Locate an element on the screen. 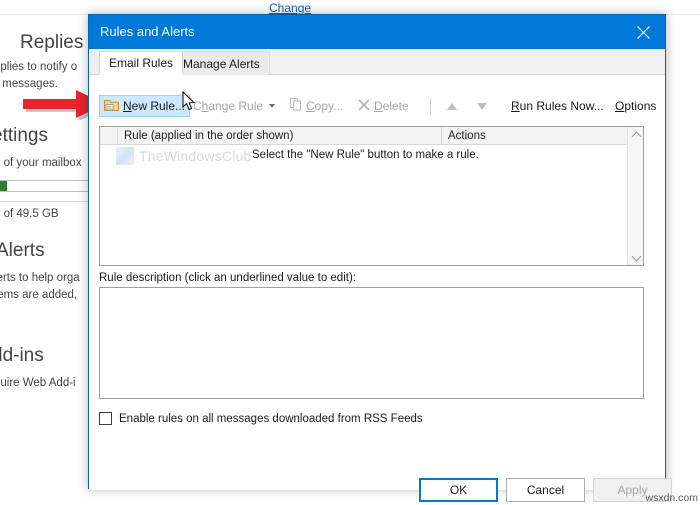 This screenshot has height=505, width=700. move-up-button is located at coordinates (452, 106).